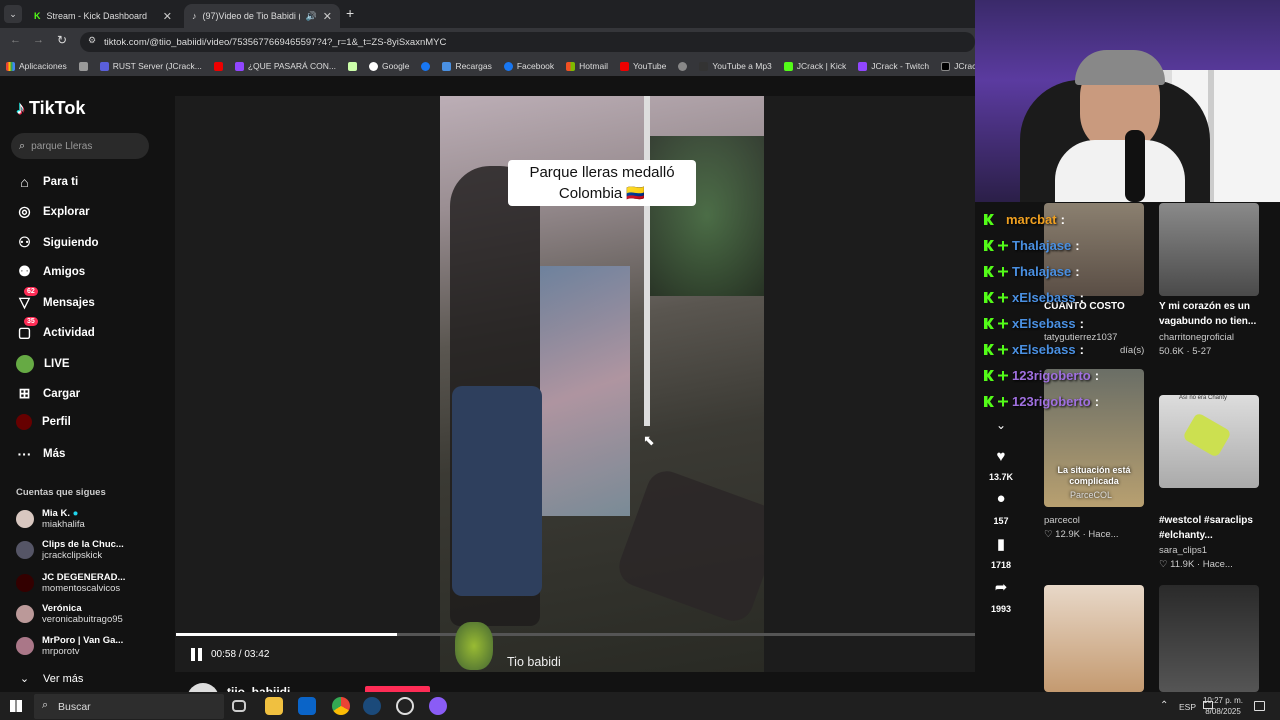 The width and height of the screenshot is (1280, 720). Describe the element at coordinates (1001, 499) in the screenshot. I see `comment-icon: ●` at that location.